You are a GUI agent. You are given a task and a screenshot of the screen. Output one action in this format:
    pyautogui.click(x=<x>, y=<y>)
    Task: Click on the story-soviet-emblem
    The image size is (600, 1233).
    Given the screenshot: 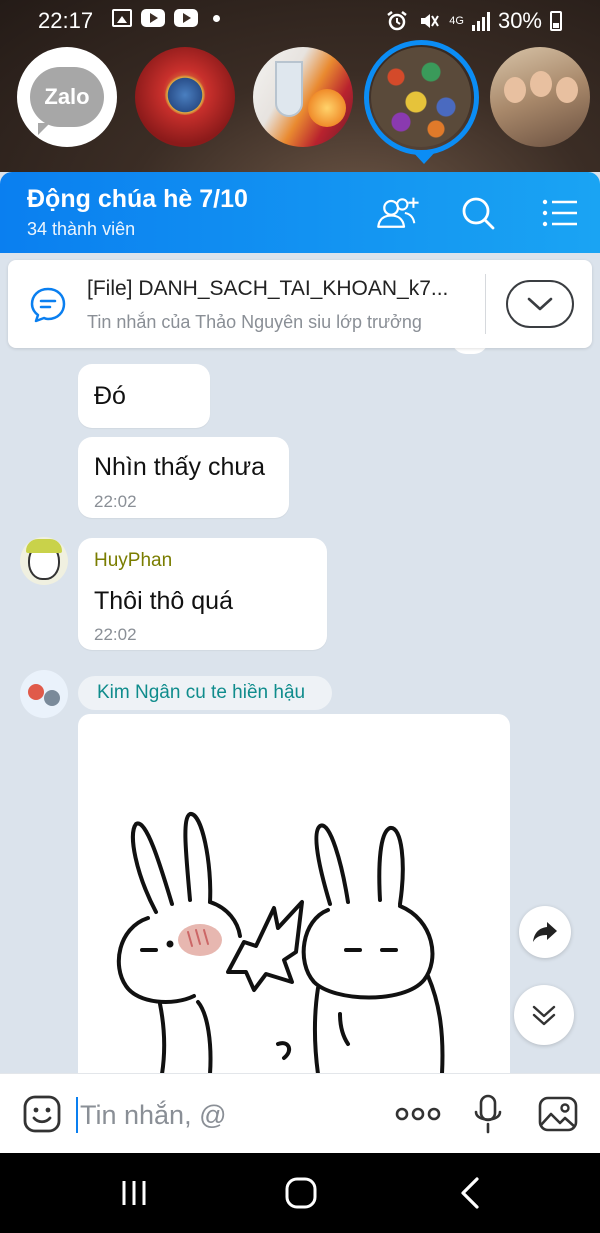 What is the action you would take?
    pyautogui.click(x=185, y=97)
    